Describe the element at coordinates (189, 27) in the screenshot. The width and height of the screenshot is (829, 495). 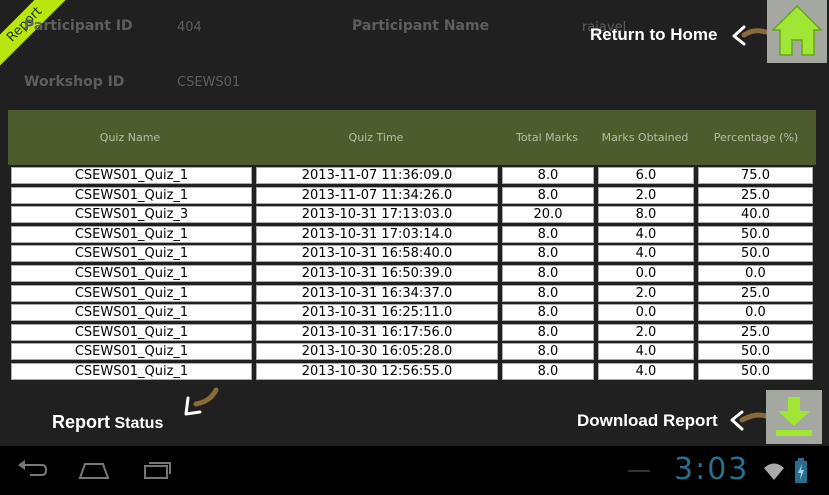
I see `participant-id-value: 404` at that location.